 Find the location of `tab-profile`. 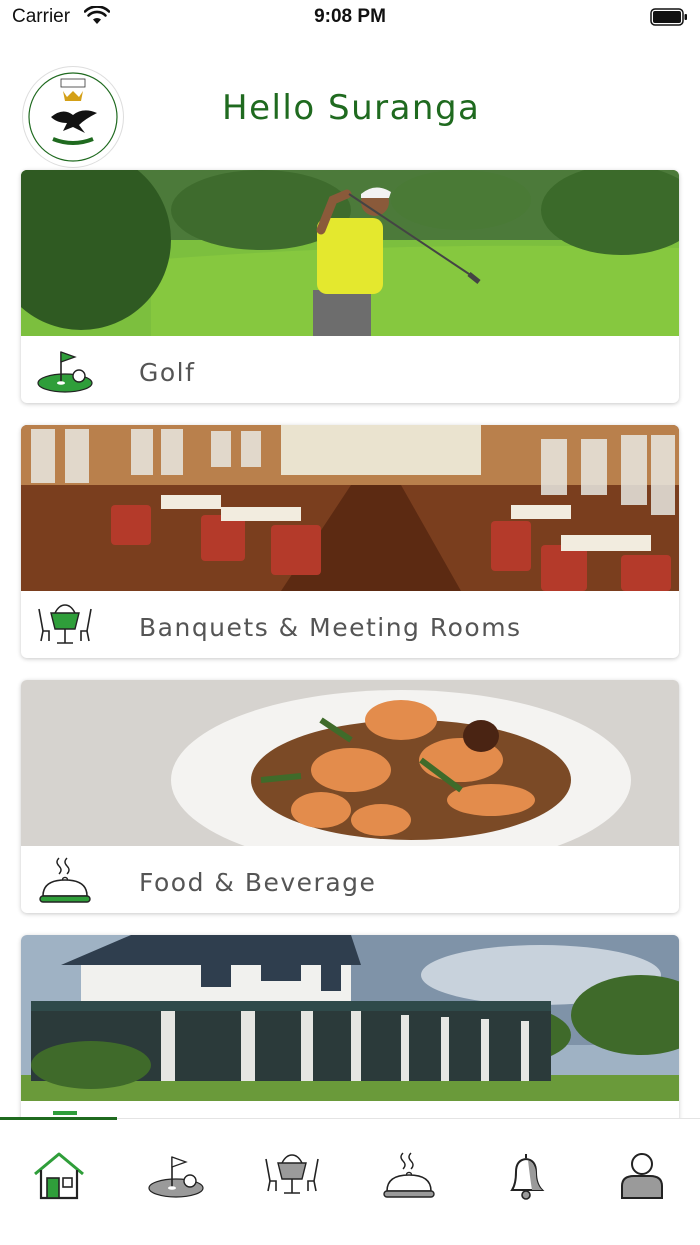

tab-profile is located at coordinates (641, 1176).